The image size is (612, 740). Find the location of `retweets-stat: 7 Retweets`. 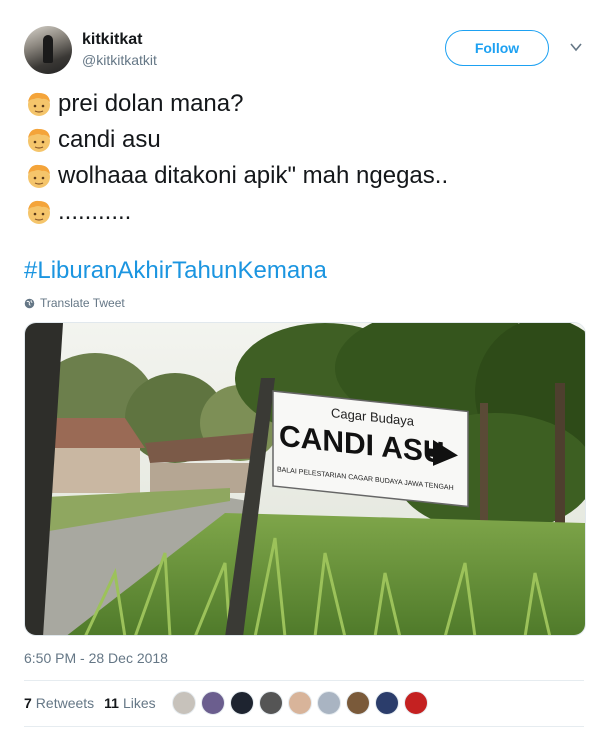

retweets-stat: 7 Retweets is located at coordinates (59, 703).